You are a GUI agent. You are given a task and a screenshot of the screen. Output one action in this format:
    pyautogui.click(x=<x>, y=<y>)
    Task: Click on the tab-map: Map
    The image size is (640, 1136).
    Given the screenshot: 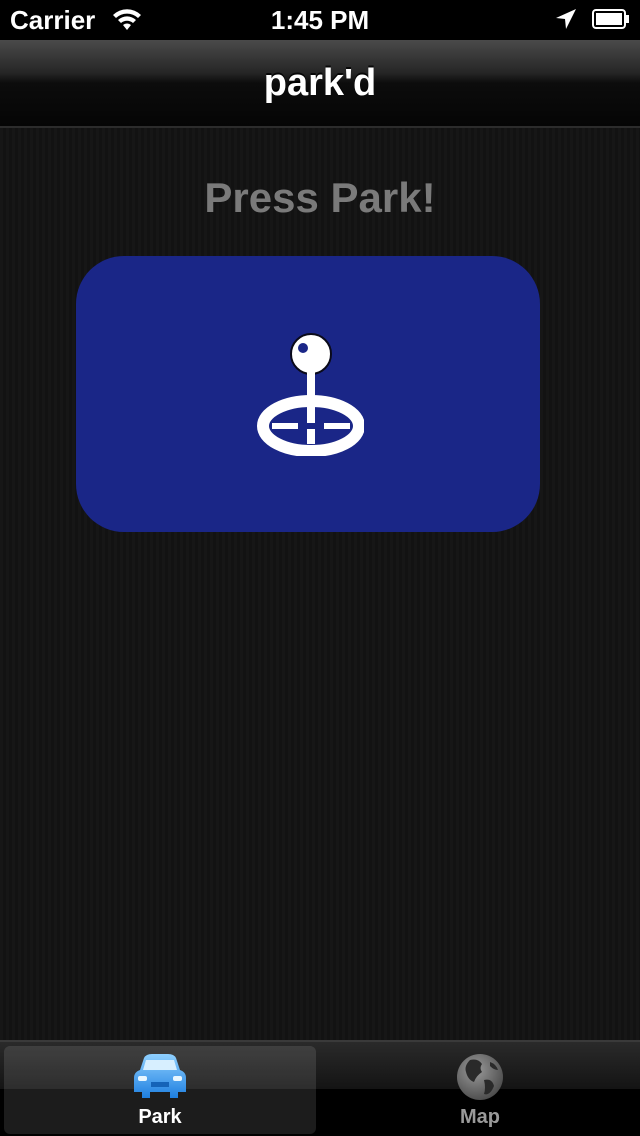 What is the action you would take?
    pyautogui.click(x=480, y=1090)
    